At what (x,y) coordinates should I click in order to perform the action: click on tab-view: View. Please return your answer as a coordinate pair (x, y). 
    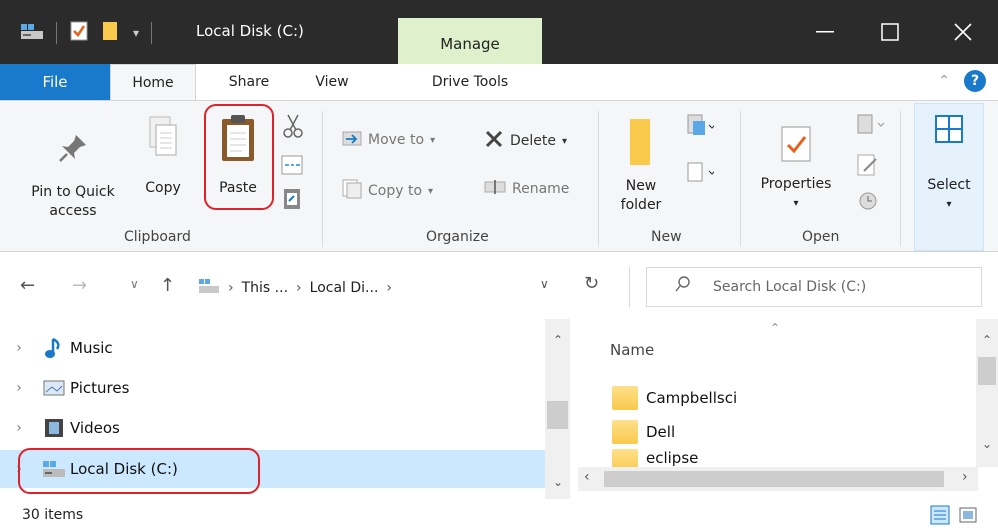
    Looking at the image, I should click on (332, 82).